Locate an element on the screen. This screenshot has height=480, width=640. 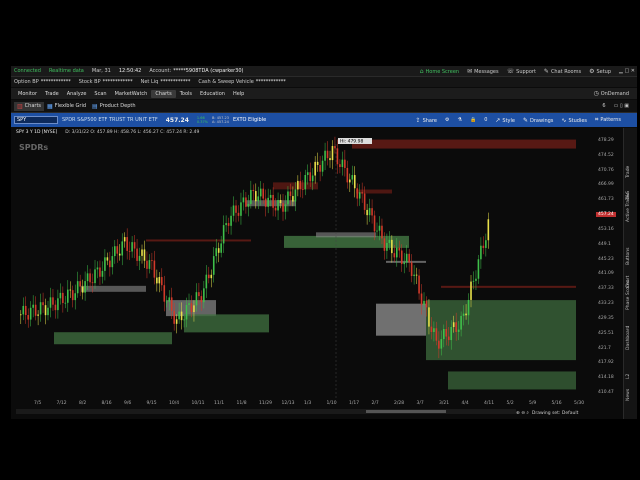
product-depth-subtab: ▤ Product Depth is located at coordinates (113, 106).